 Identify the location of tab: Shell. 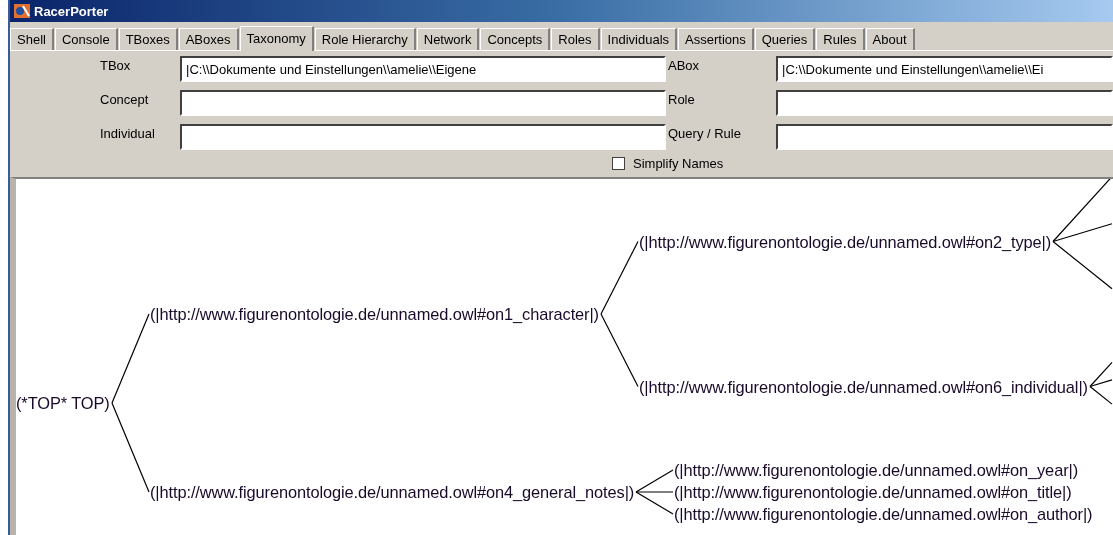
(32, 39).